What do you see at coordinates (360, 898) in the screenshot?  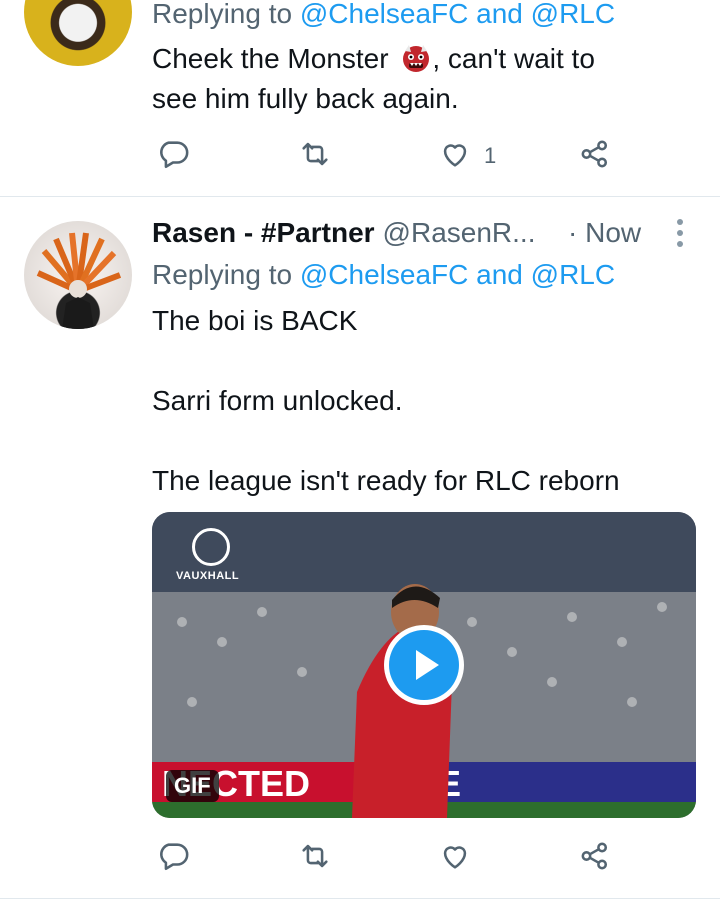 I see `divider` at bounding box center [360, 898].